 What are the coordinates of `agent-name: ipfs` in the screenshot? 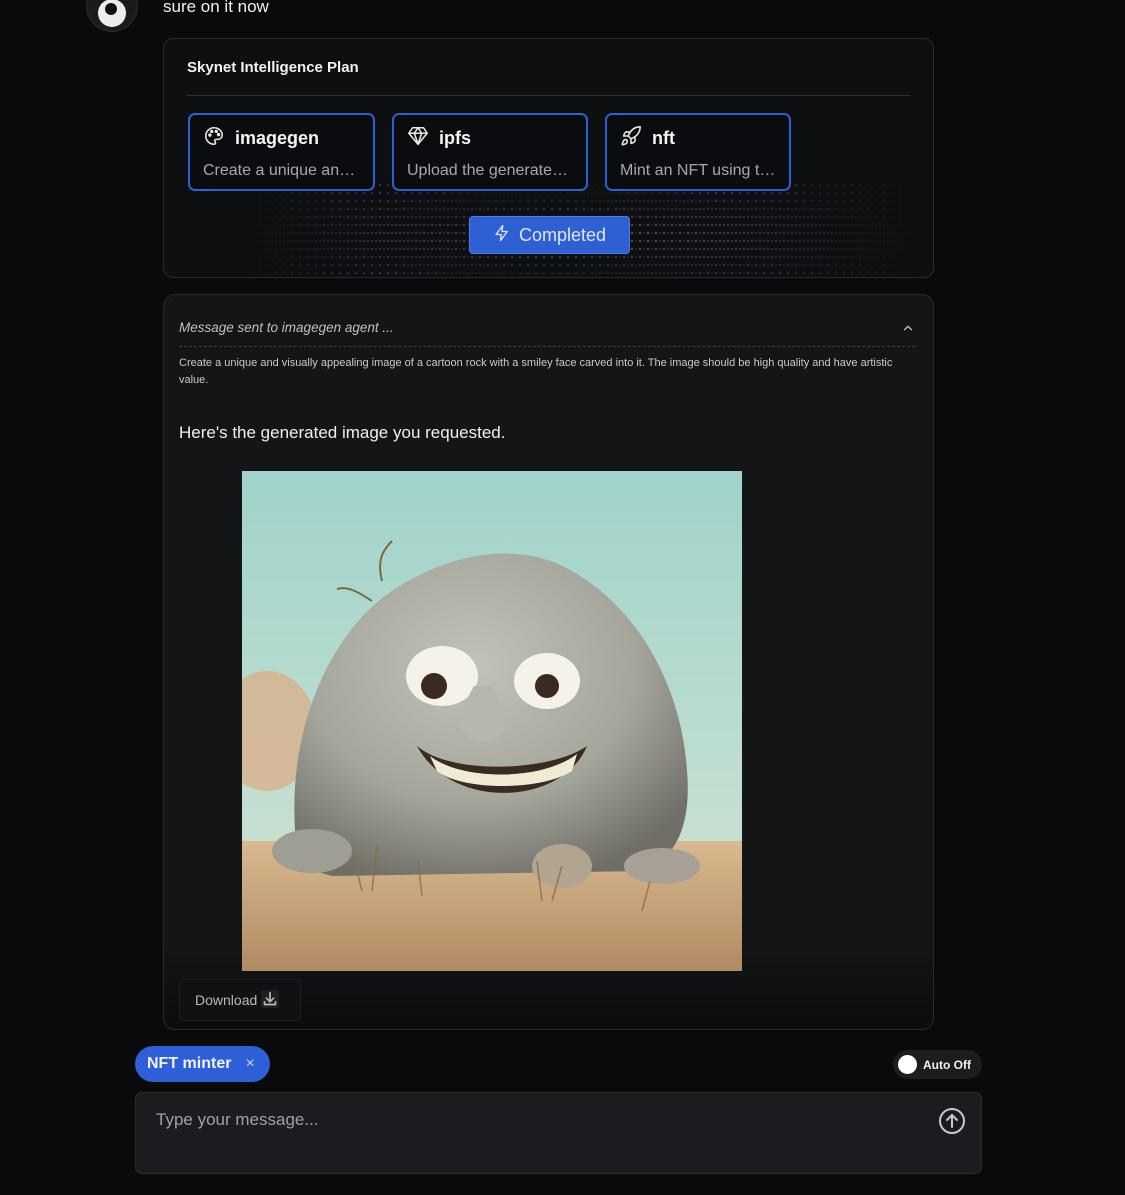 It's located at (455, 138).